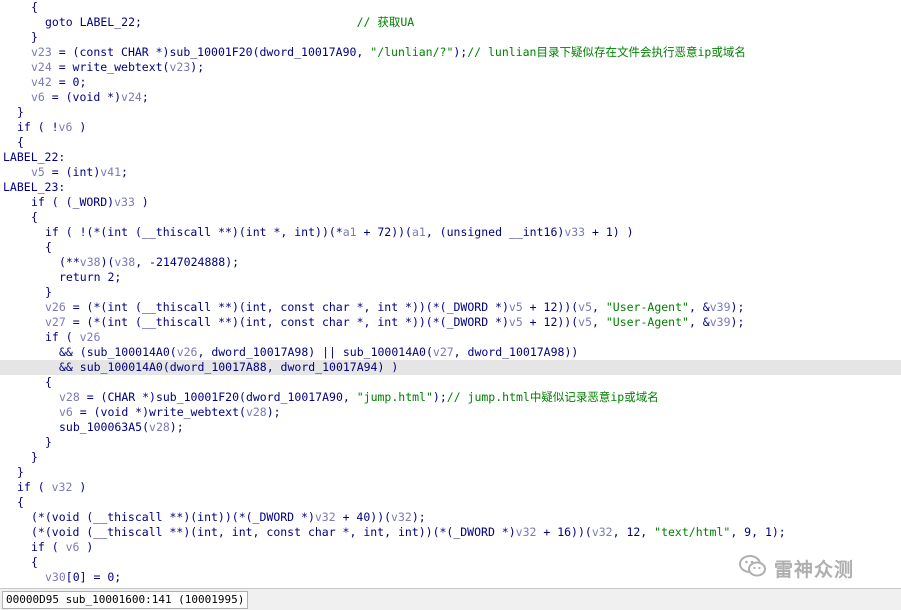 The image size is (901, 610). I want to click on code-token: LABEL_23:, so click(34, 187).